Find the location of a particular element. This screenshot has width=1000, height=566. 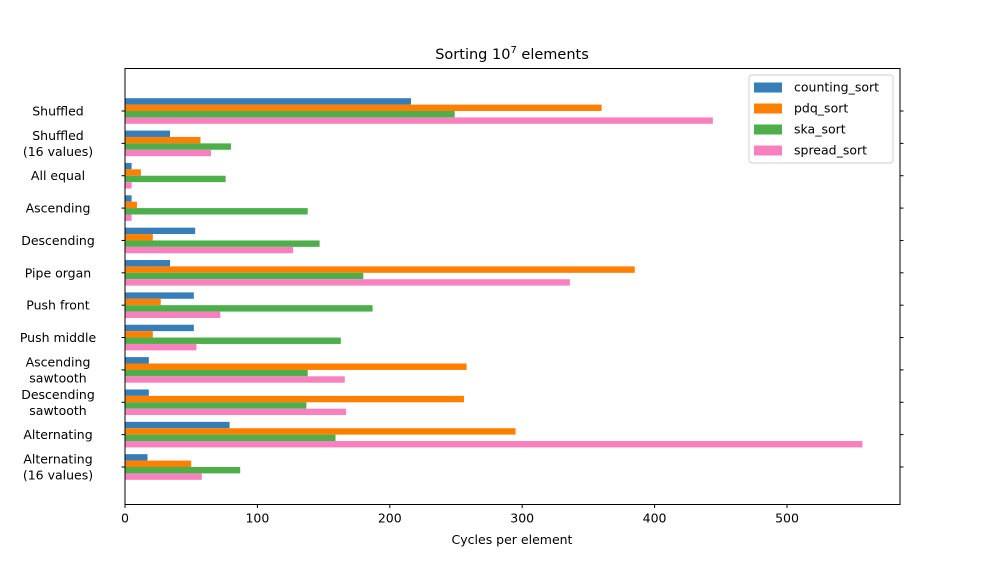

y-tick-label: Push front is located at coordinates (57, 305).